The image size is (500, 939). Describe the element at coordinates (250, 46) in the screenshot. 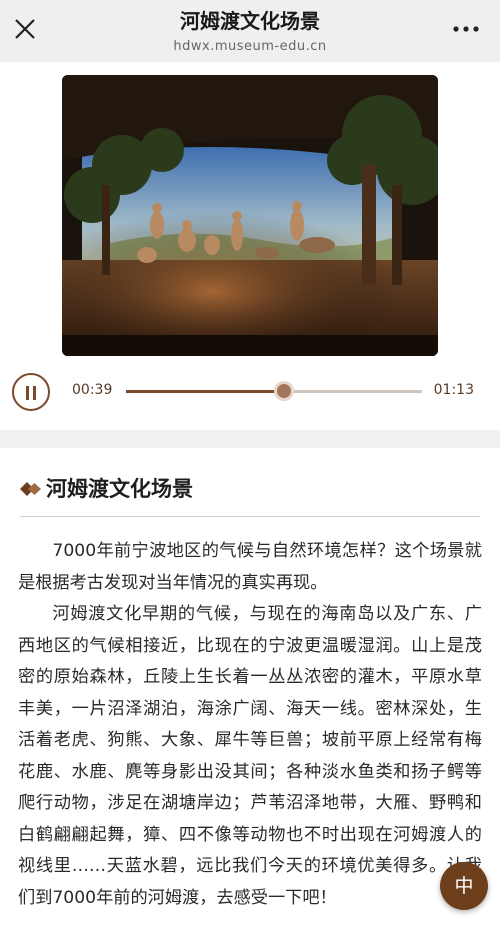

I see `page-url: hdwx.museum-edu.cn` at that location.